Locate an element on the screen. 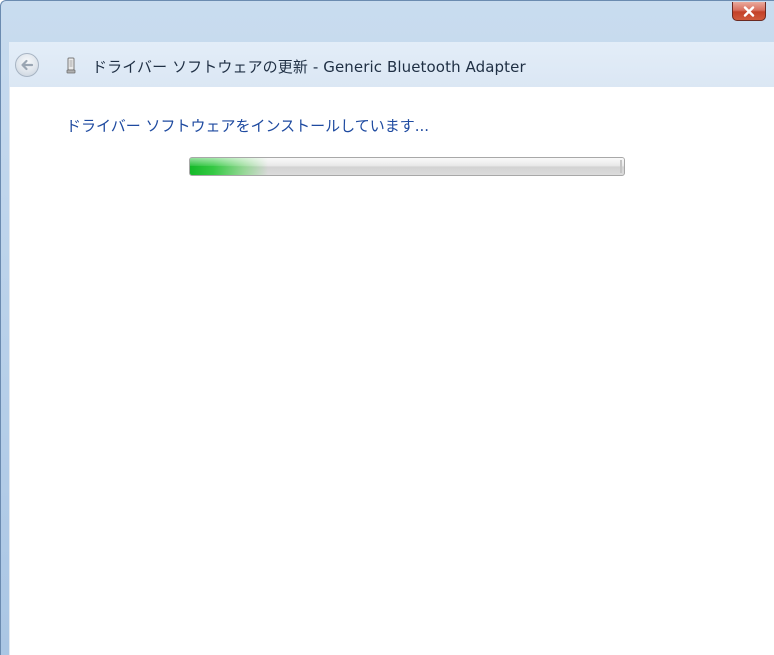 The image size is (774, 655). back-arrow-icon is located at coordinates (27, 65).